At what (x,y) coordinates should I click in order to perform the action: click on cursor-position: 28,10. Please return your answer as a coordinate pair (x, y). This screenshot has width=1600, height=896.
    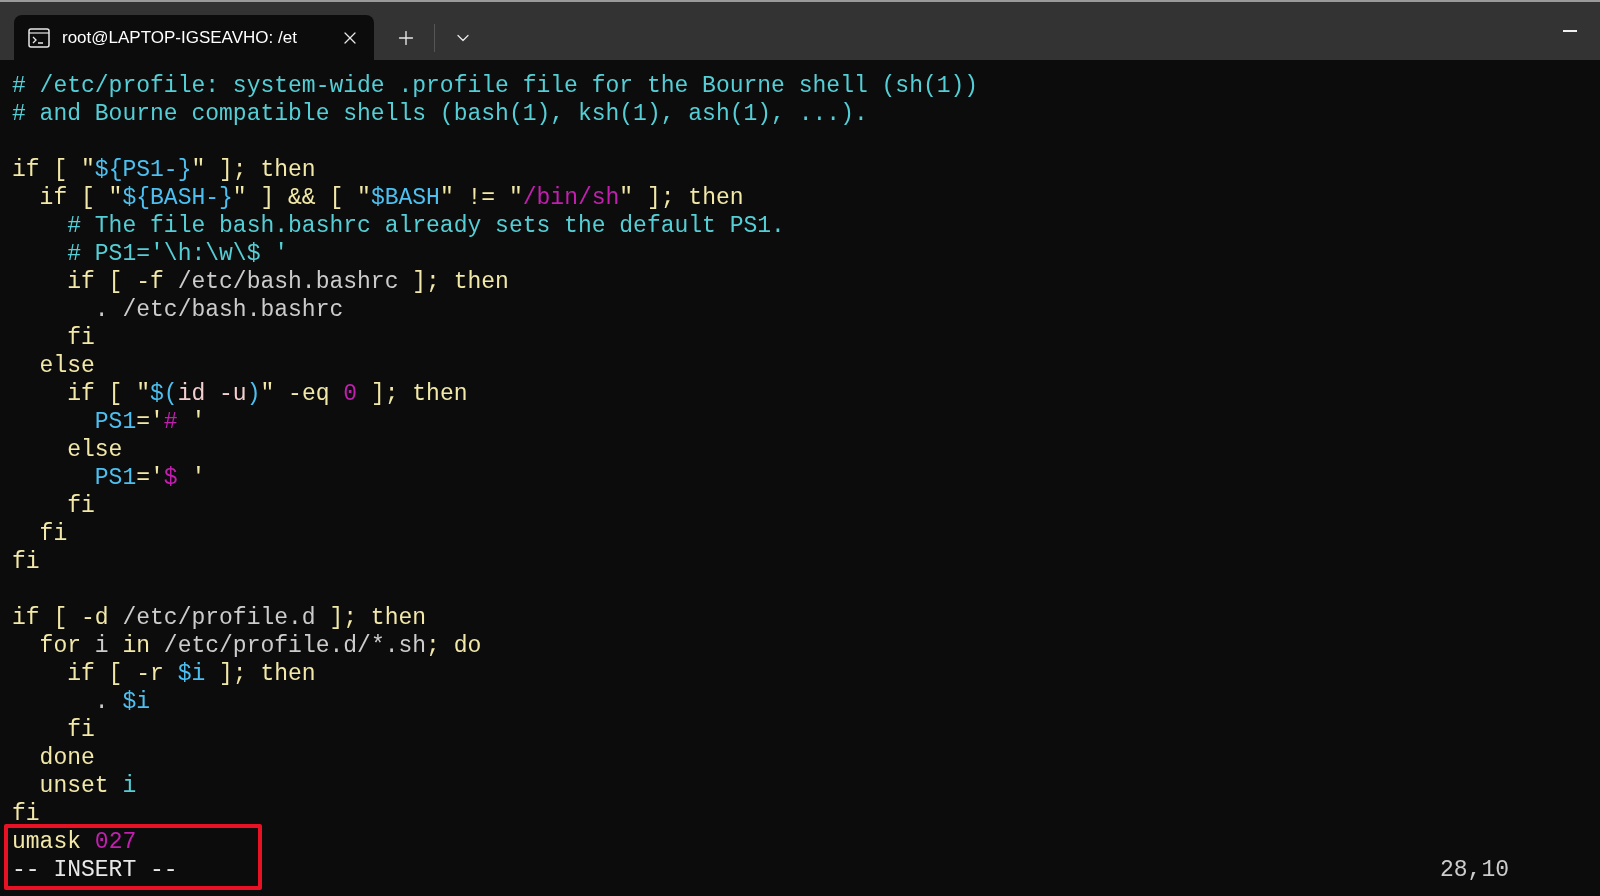
    Looking at the image, I should click on (1474, 870).